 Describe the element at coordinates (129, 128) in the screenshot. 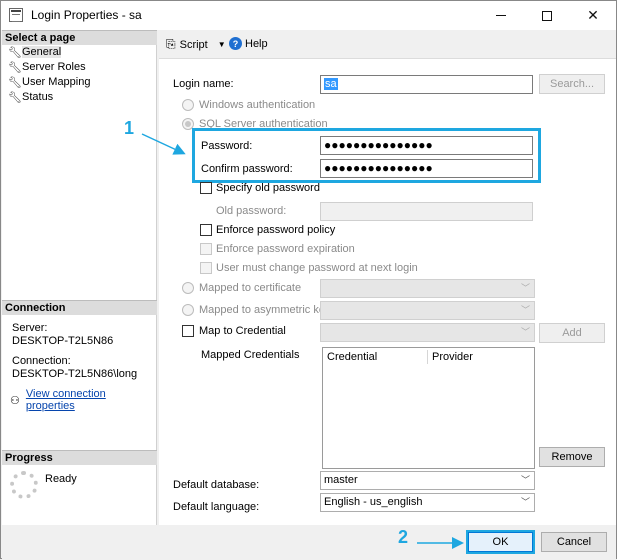

I see `callout-number-1: 1` at that location.